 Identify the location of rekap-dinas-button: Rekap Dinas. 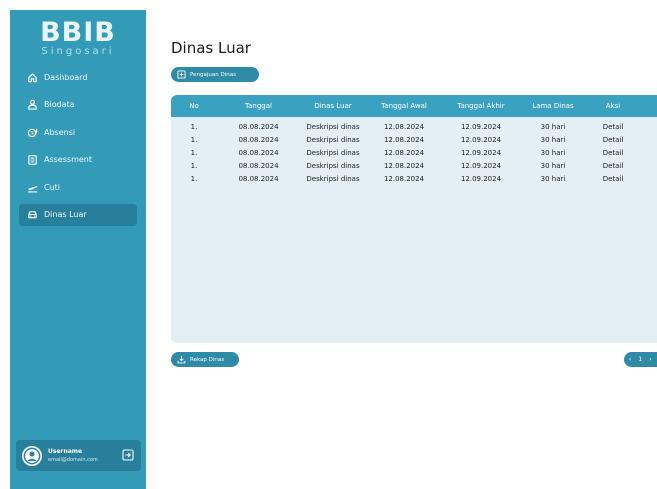
(205, 359).